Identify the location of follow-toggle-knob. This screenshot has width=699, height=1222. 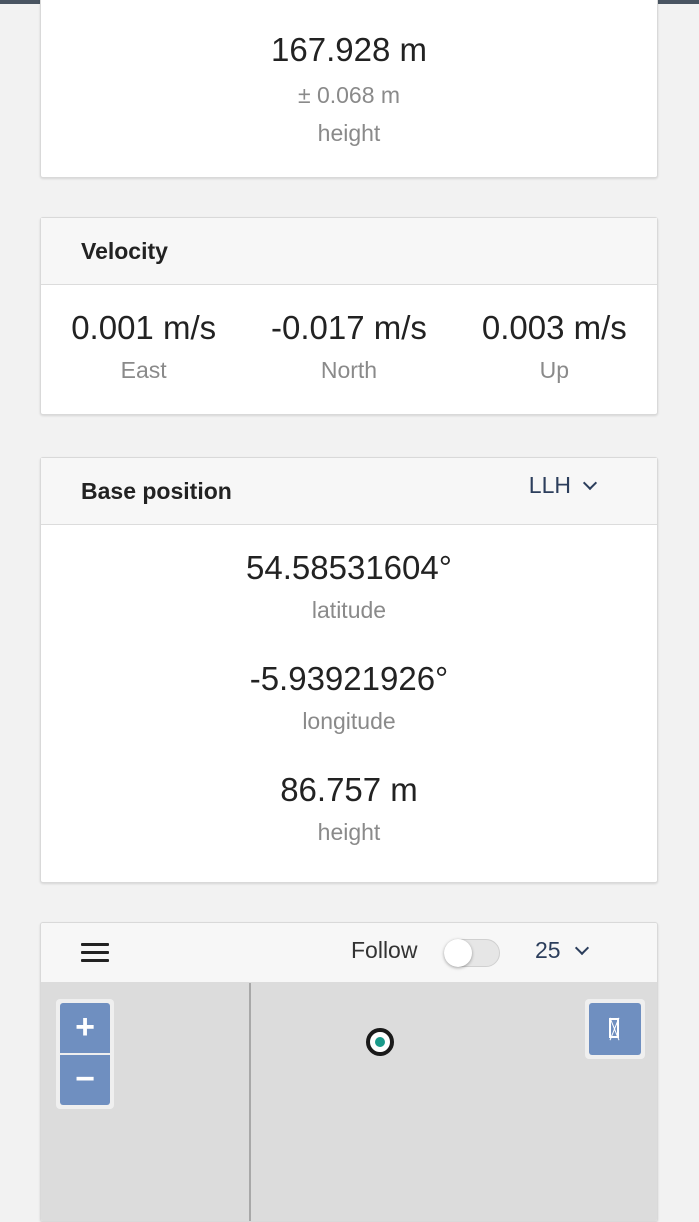
(458, 953).